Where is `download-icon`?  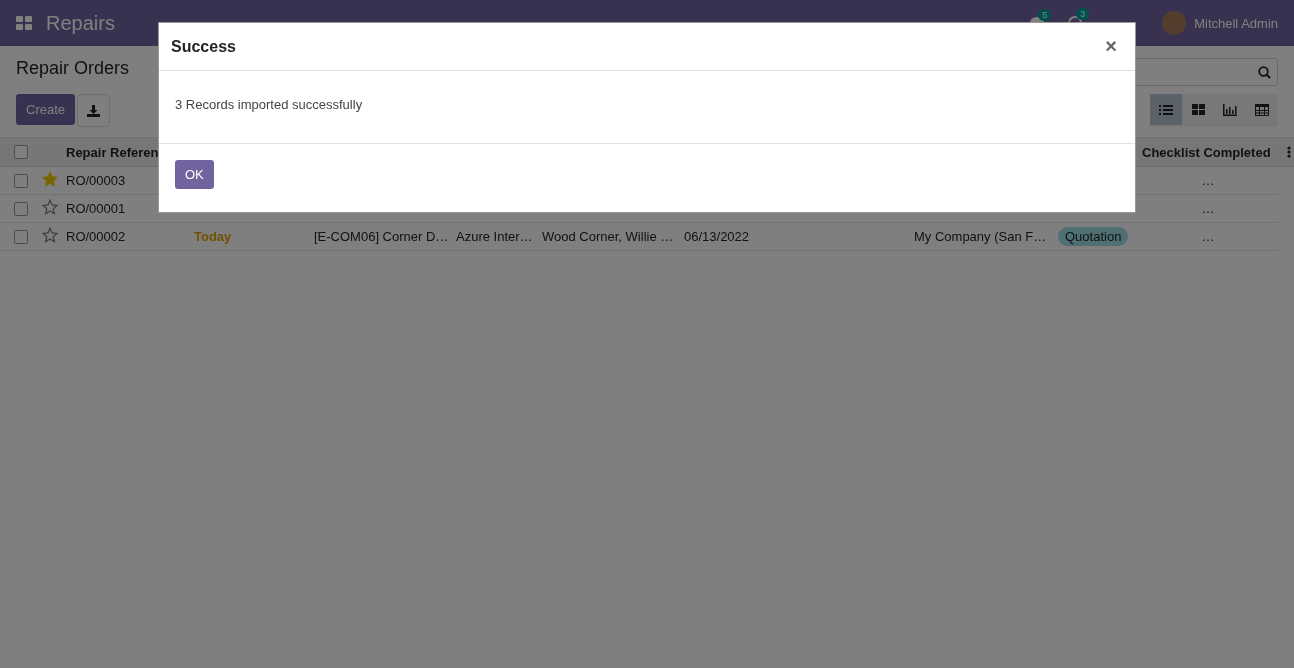 download-icon is located at coordinates (94, 110).